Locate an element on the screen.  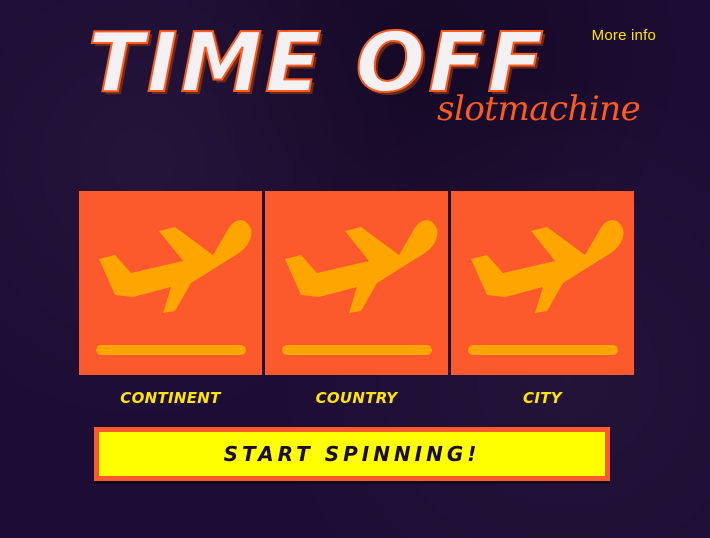
reel-label-country: COUNTRY is located at coordinates (356, 398).